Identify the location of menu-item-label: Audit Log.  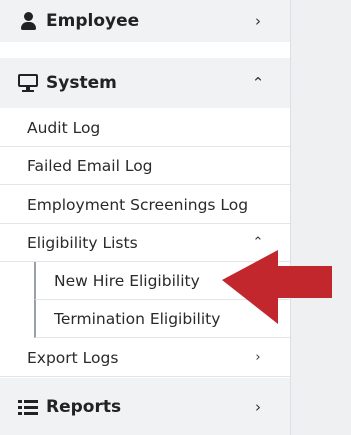
(64, 127).